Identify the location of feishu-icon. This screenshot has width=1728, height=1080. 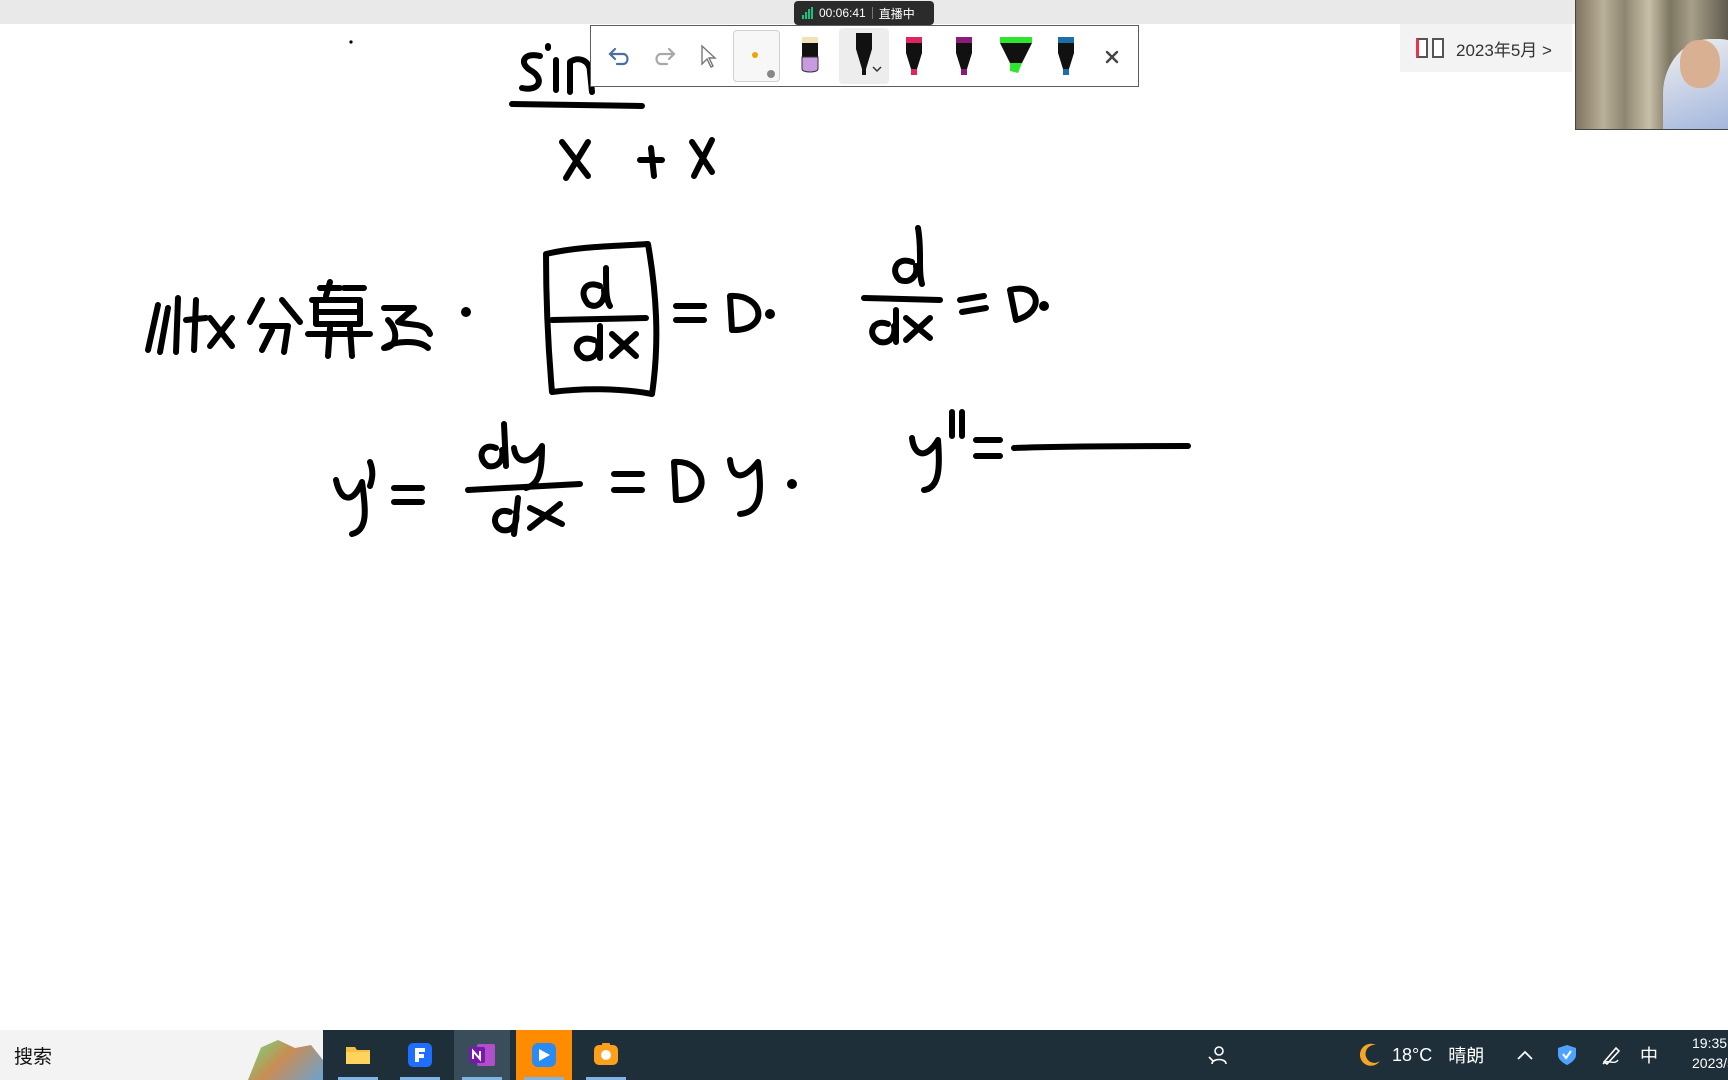
(420, 1055).